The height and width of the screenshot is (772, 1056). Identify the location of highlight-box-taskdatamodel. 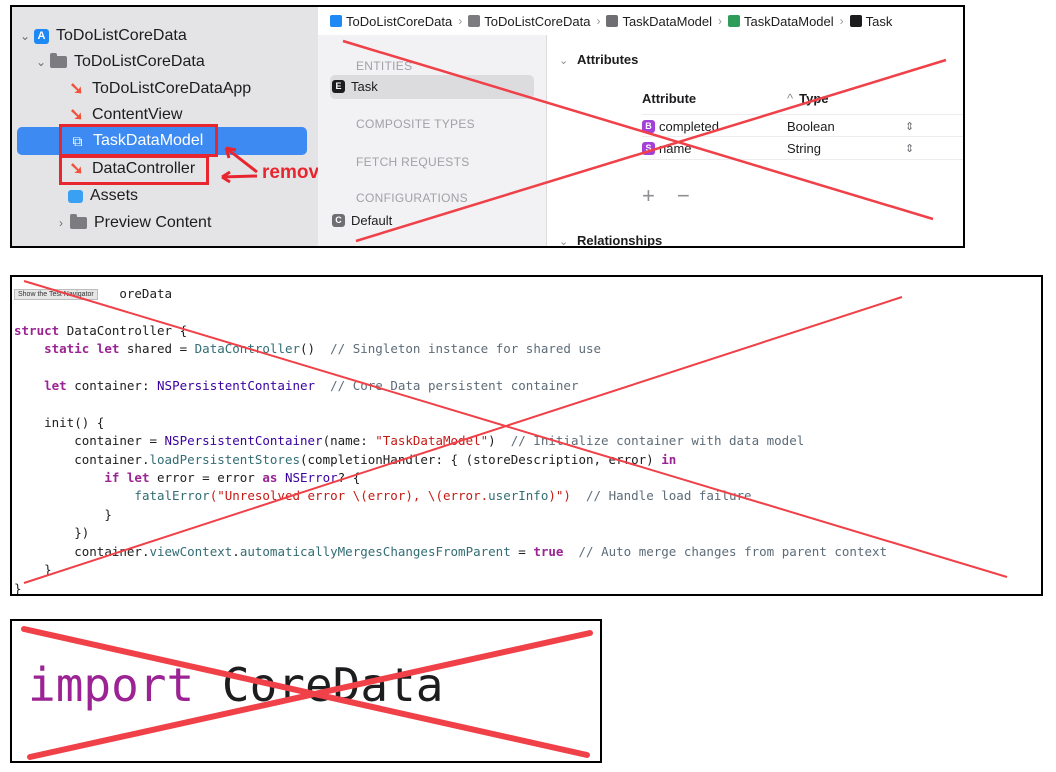
(138, 140).